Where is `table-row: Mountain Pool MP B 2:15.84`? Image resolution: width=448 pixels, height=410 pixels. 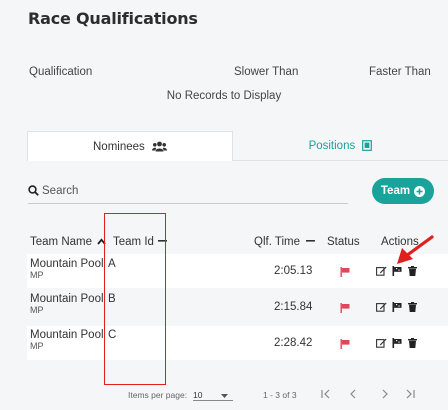
table-row: Mountain Pool MP B 2:15.84 is located at coordinates (237, 307).